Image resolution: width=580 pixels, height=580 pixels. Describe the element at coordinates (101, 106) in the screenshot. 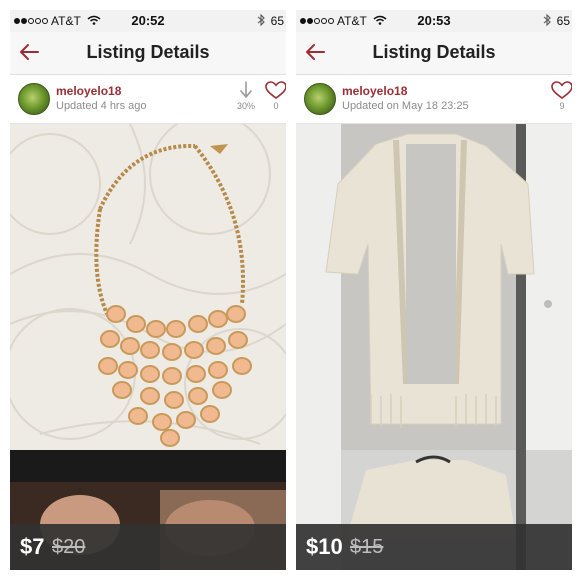

I see `updated-time: Updated 4 hrs ago` at that location.